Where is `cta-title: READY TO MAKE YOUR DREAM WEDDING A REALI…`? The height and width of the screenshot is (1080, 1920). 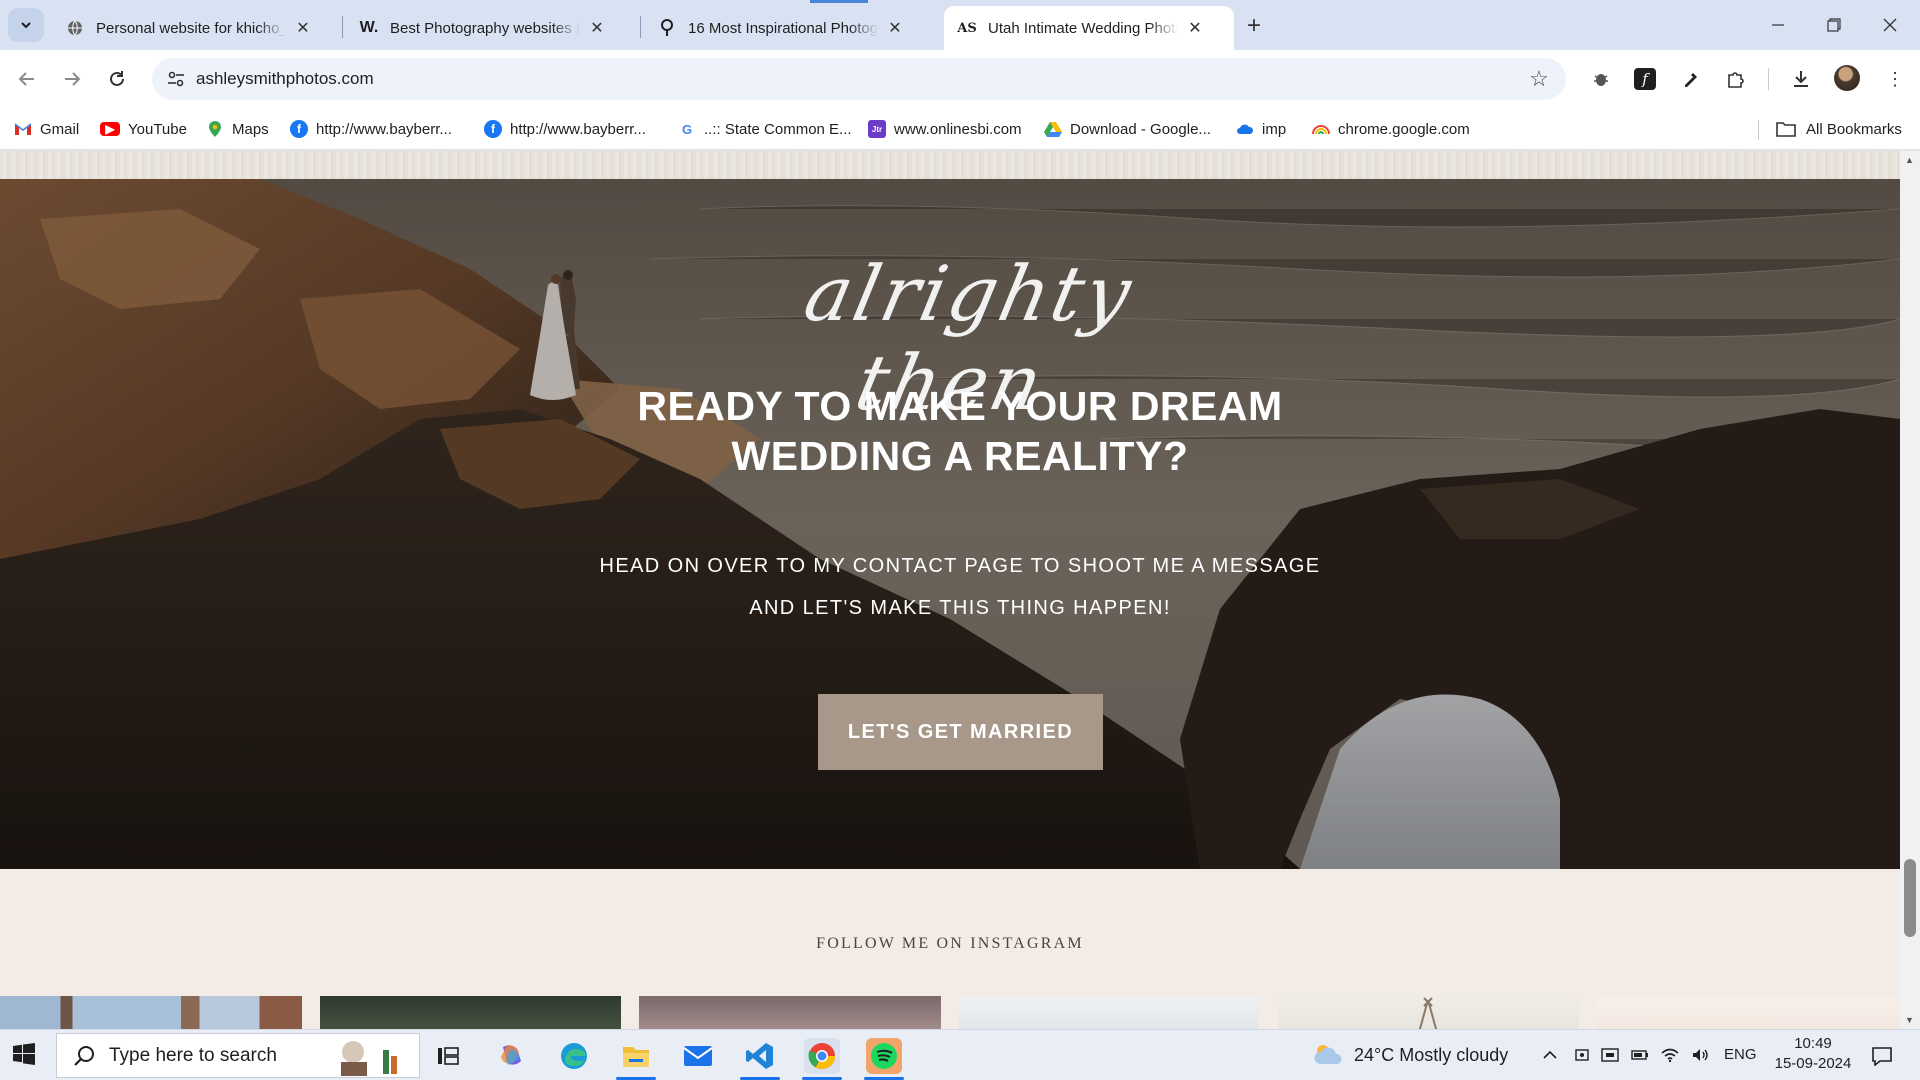
cta-title: READY TO MAKE YOUR DREAM WEDDING A REALI… is located at coordinates (960, 431).